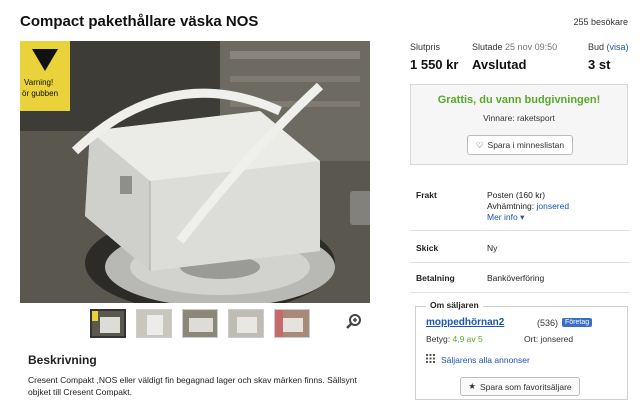 Image resolution: width=640 pixels, height=407 pixels. I want to click on rating-value: 4,9 av 5, so click(467, 339).